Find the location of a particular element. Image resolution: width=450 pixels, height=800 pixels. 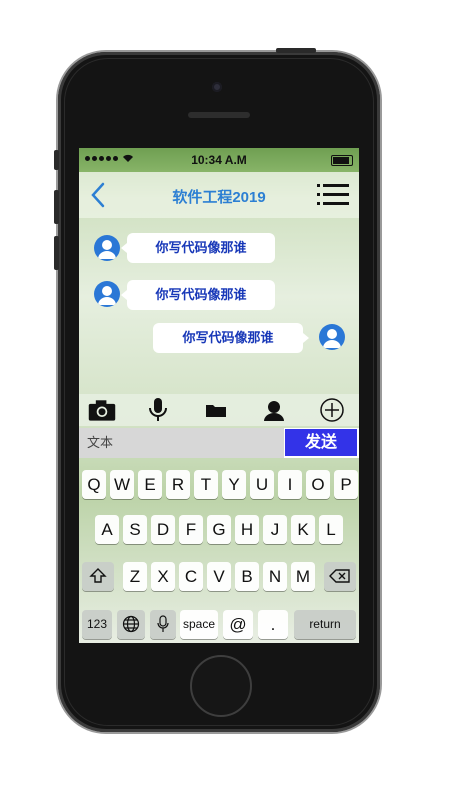

backspace-icon is located at coordinates (339, 576).